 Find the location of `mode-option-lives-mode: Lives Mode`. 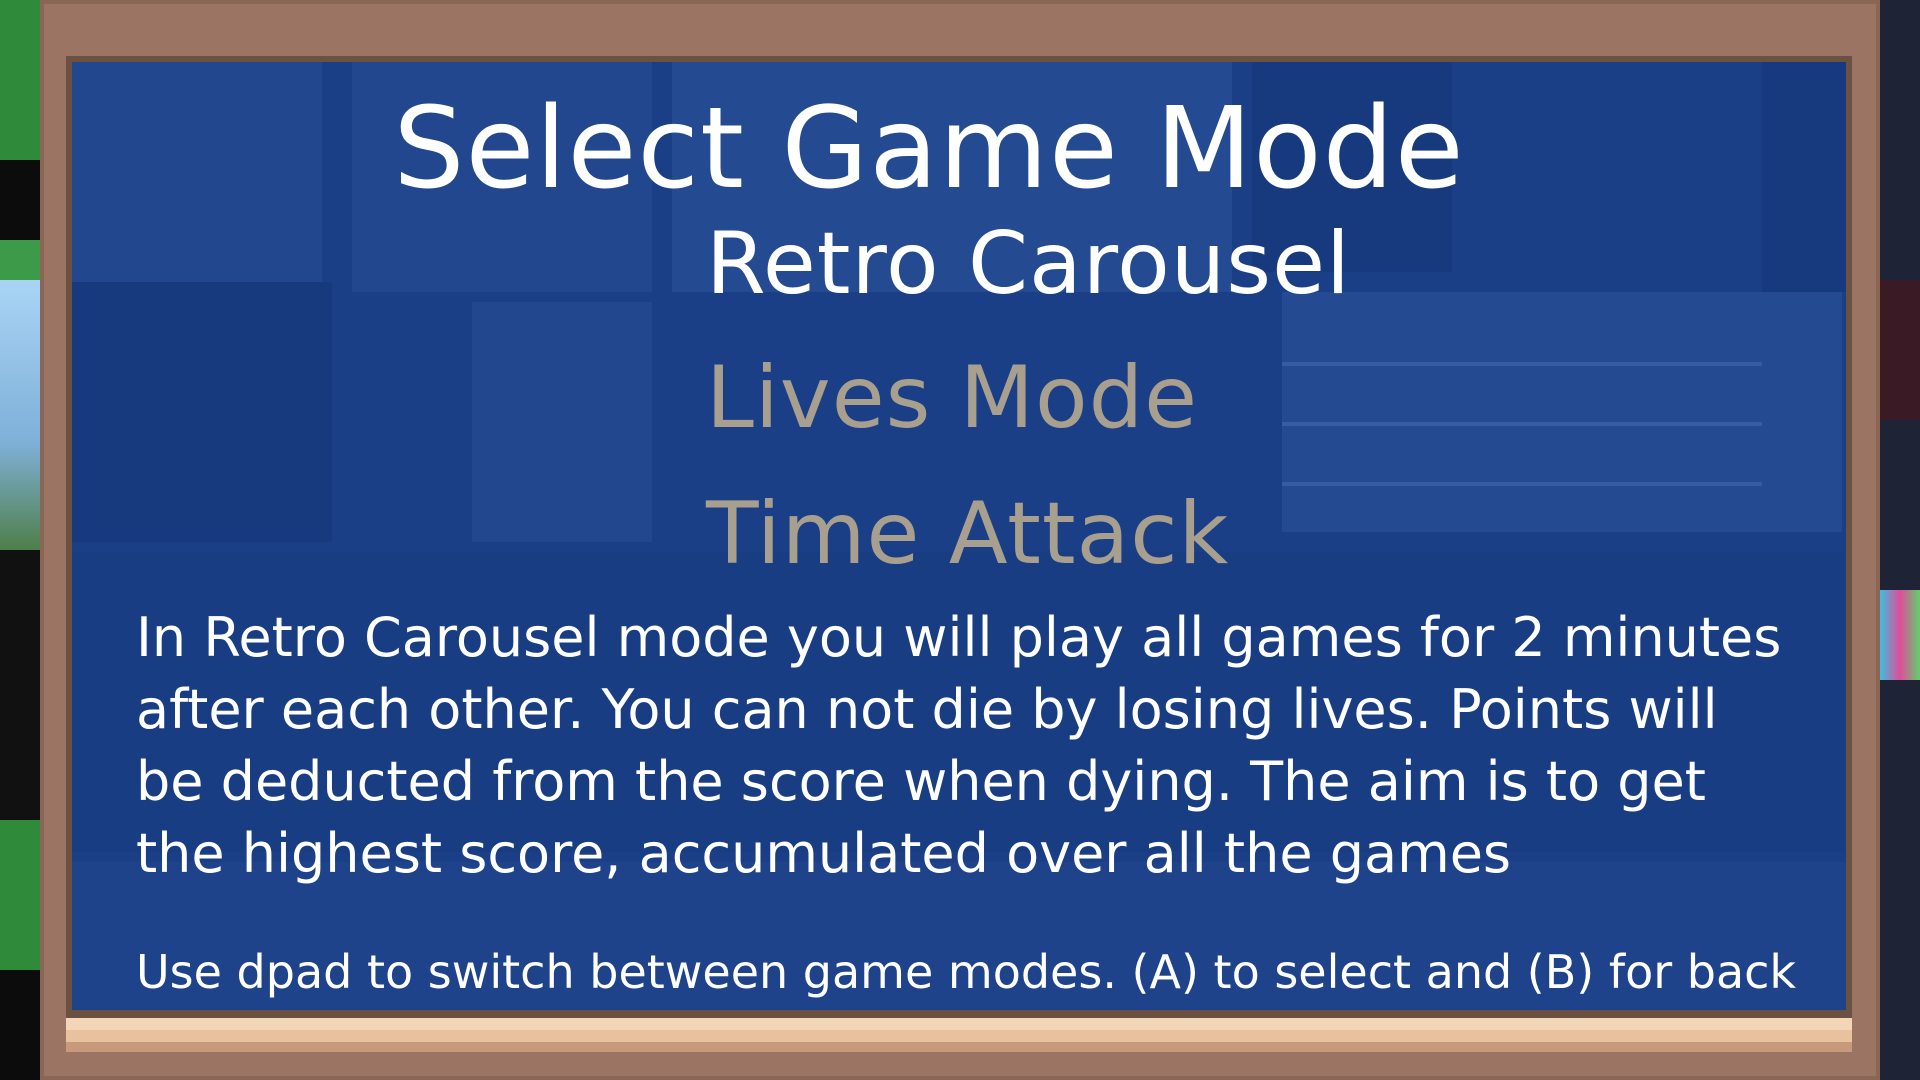

mode-option-lives-mode: Lives Mode is located at coordinates (952, 398).